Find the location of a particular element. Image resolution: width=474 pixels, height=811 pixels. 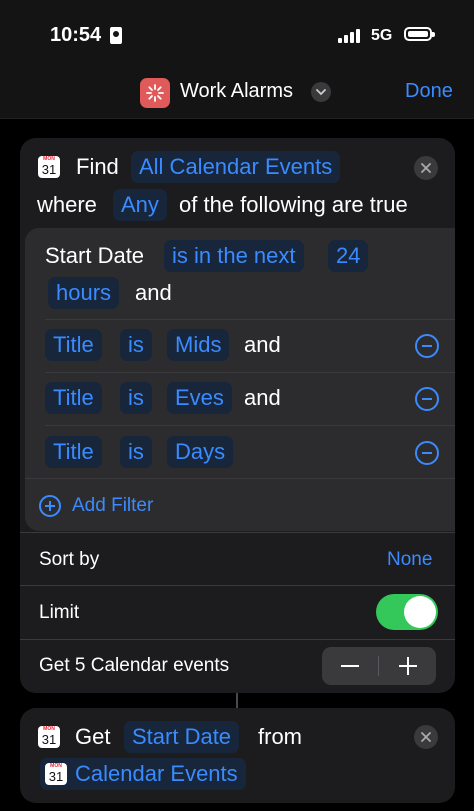

increment-button is located at coordinates (408, 666).